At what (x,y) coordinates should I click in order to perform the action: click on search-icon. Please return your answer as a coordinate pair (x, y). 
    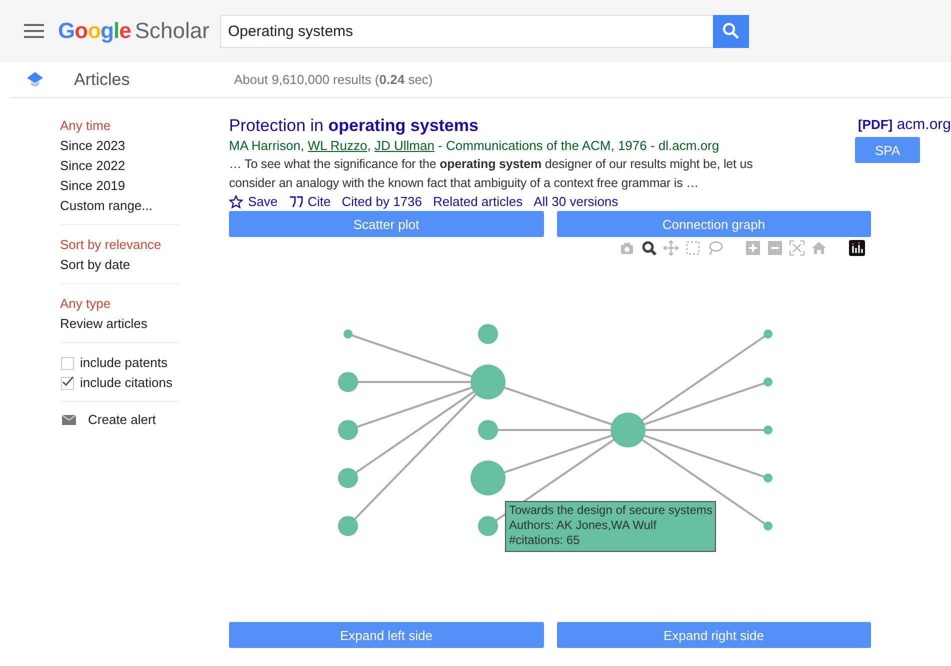
    Looking at the image, I should click on (731, 31).